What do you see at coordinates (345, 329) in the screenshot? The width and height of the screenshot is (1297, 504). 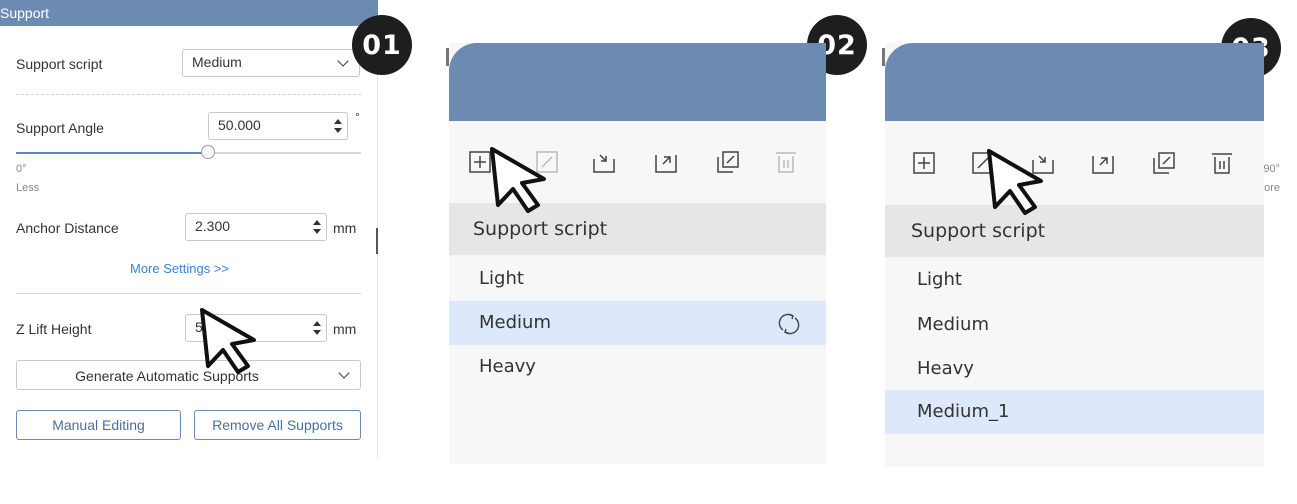 I see `z-lift-unit: mm` at bounding box center [345, 329].